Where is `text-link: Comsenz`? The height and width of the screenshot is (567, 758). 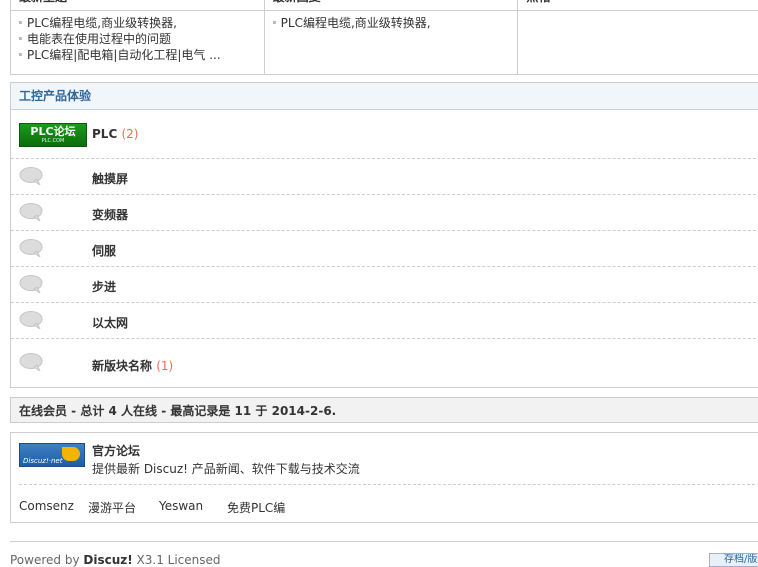
text-link: Comsenz is located at coordinates (46, 506).